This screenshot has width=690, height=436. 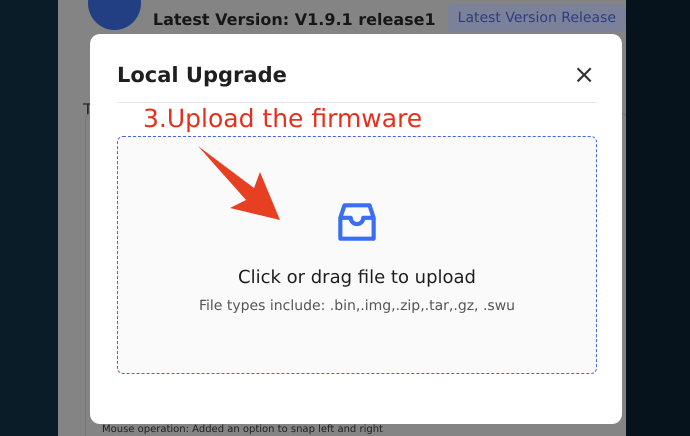 I want to click on release-note-text: Mouse operation: Added an option to snap left and right, so click(x=243, y=430).